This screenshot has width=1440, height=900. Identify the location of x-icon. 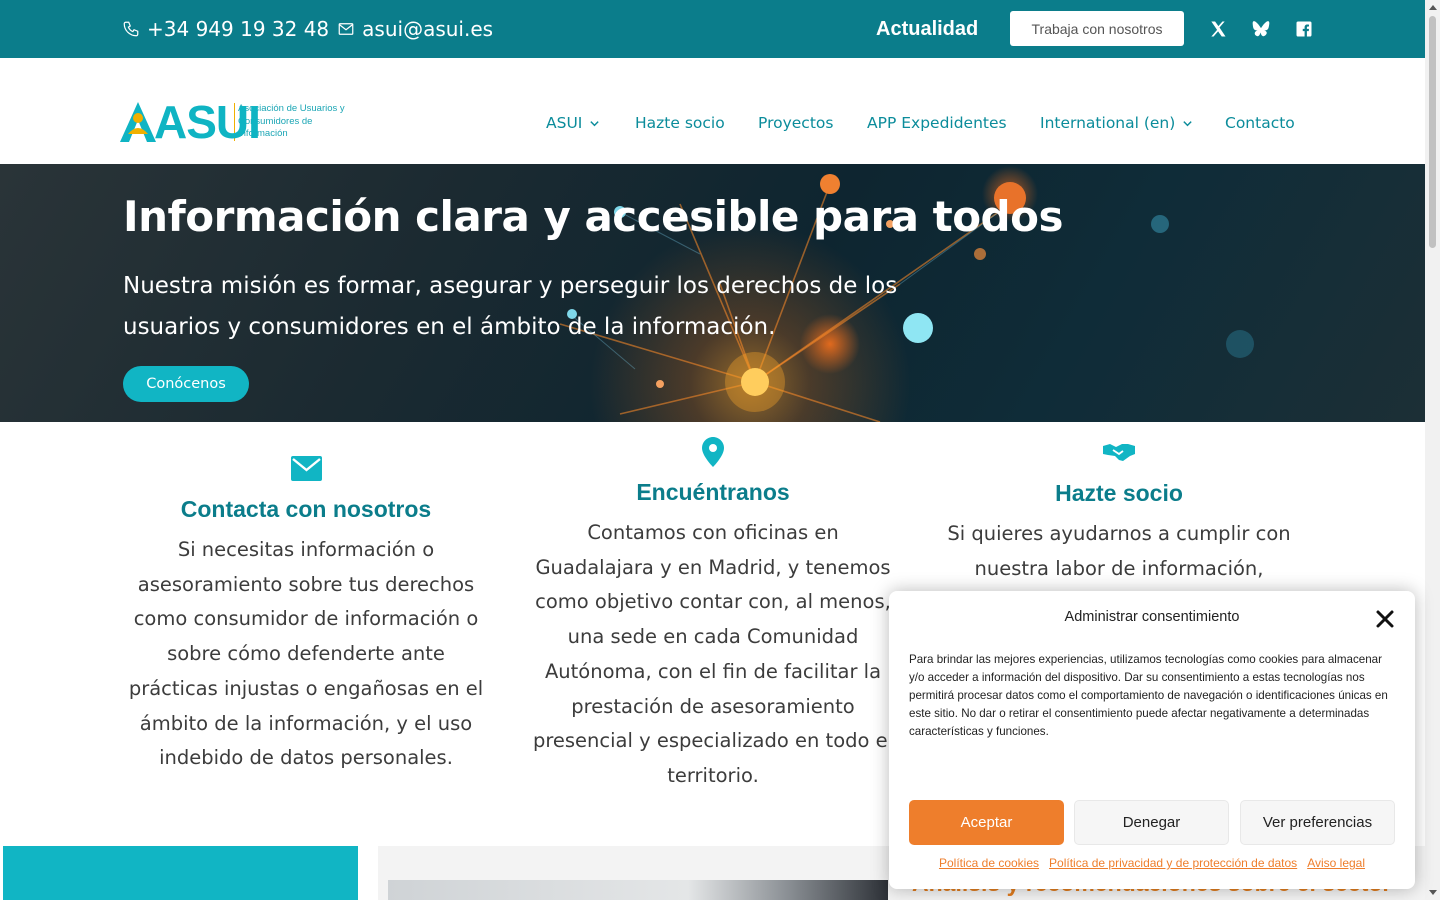
(1218, 29).